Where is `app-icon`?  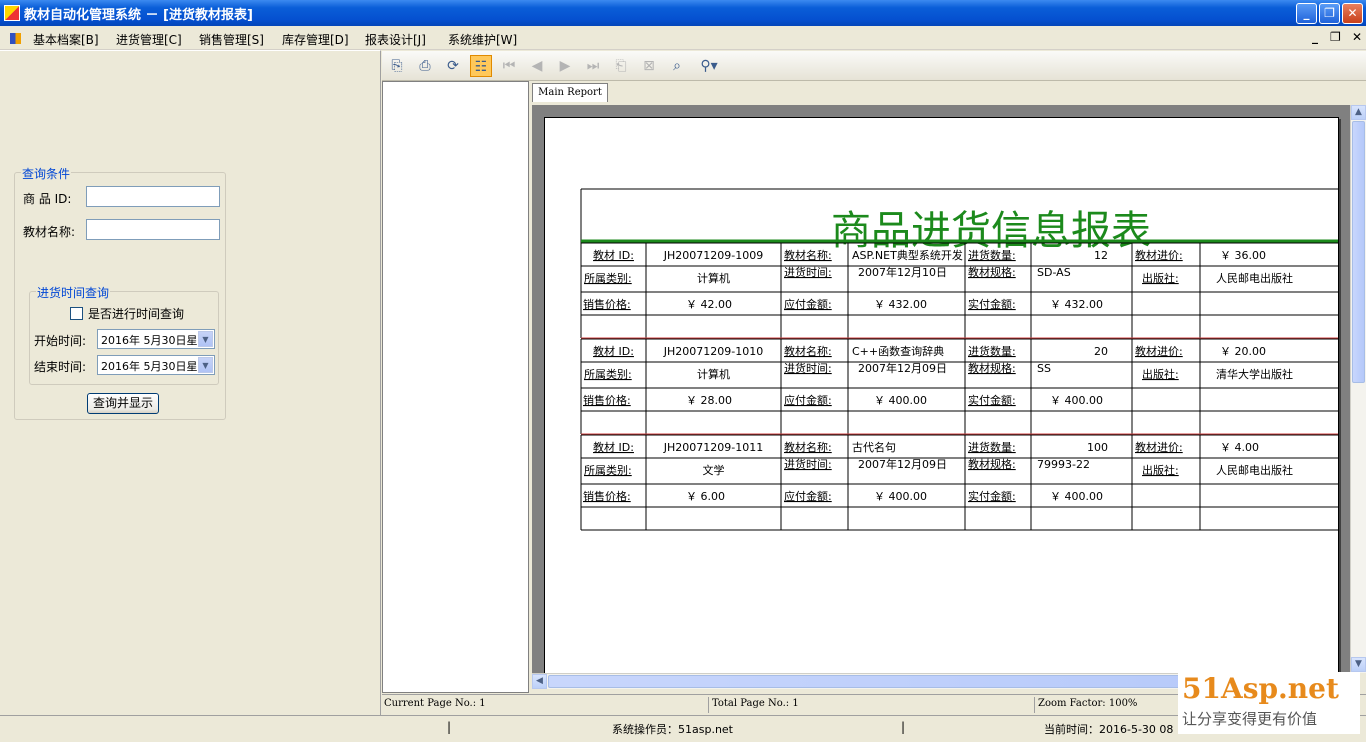 app-icon is located at coordinates (12, 13).